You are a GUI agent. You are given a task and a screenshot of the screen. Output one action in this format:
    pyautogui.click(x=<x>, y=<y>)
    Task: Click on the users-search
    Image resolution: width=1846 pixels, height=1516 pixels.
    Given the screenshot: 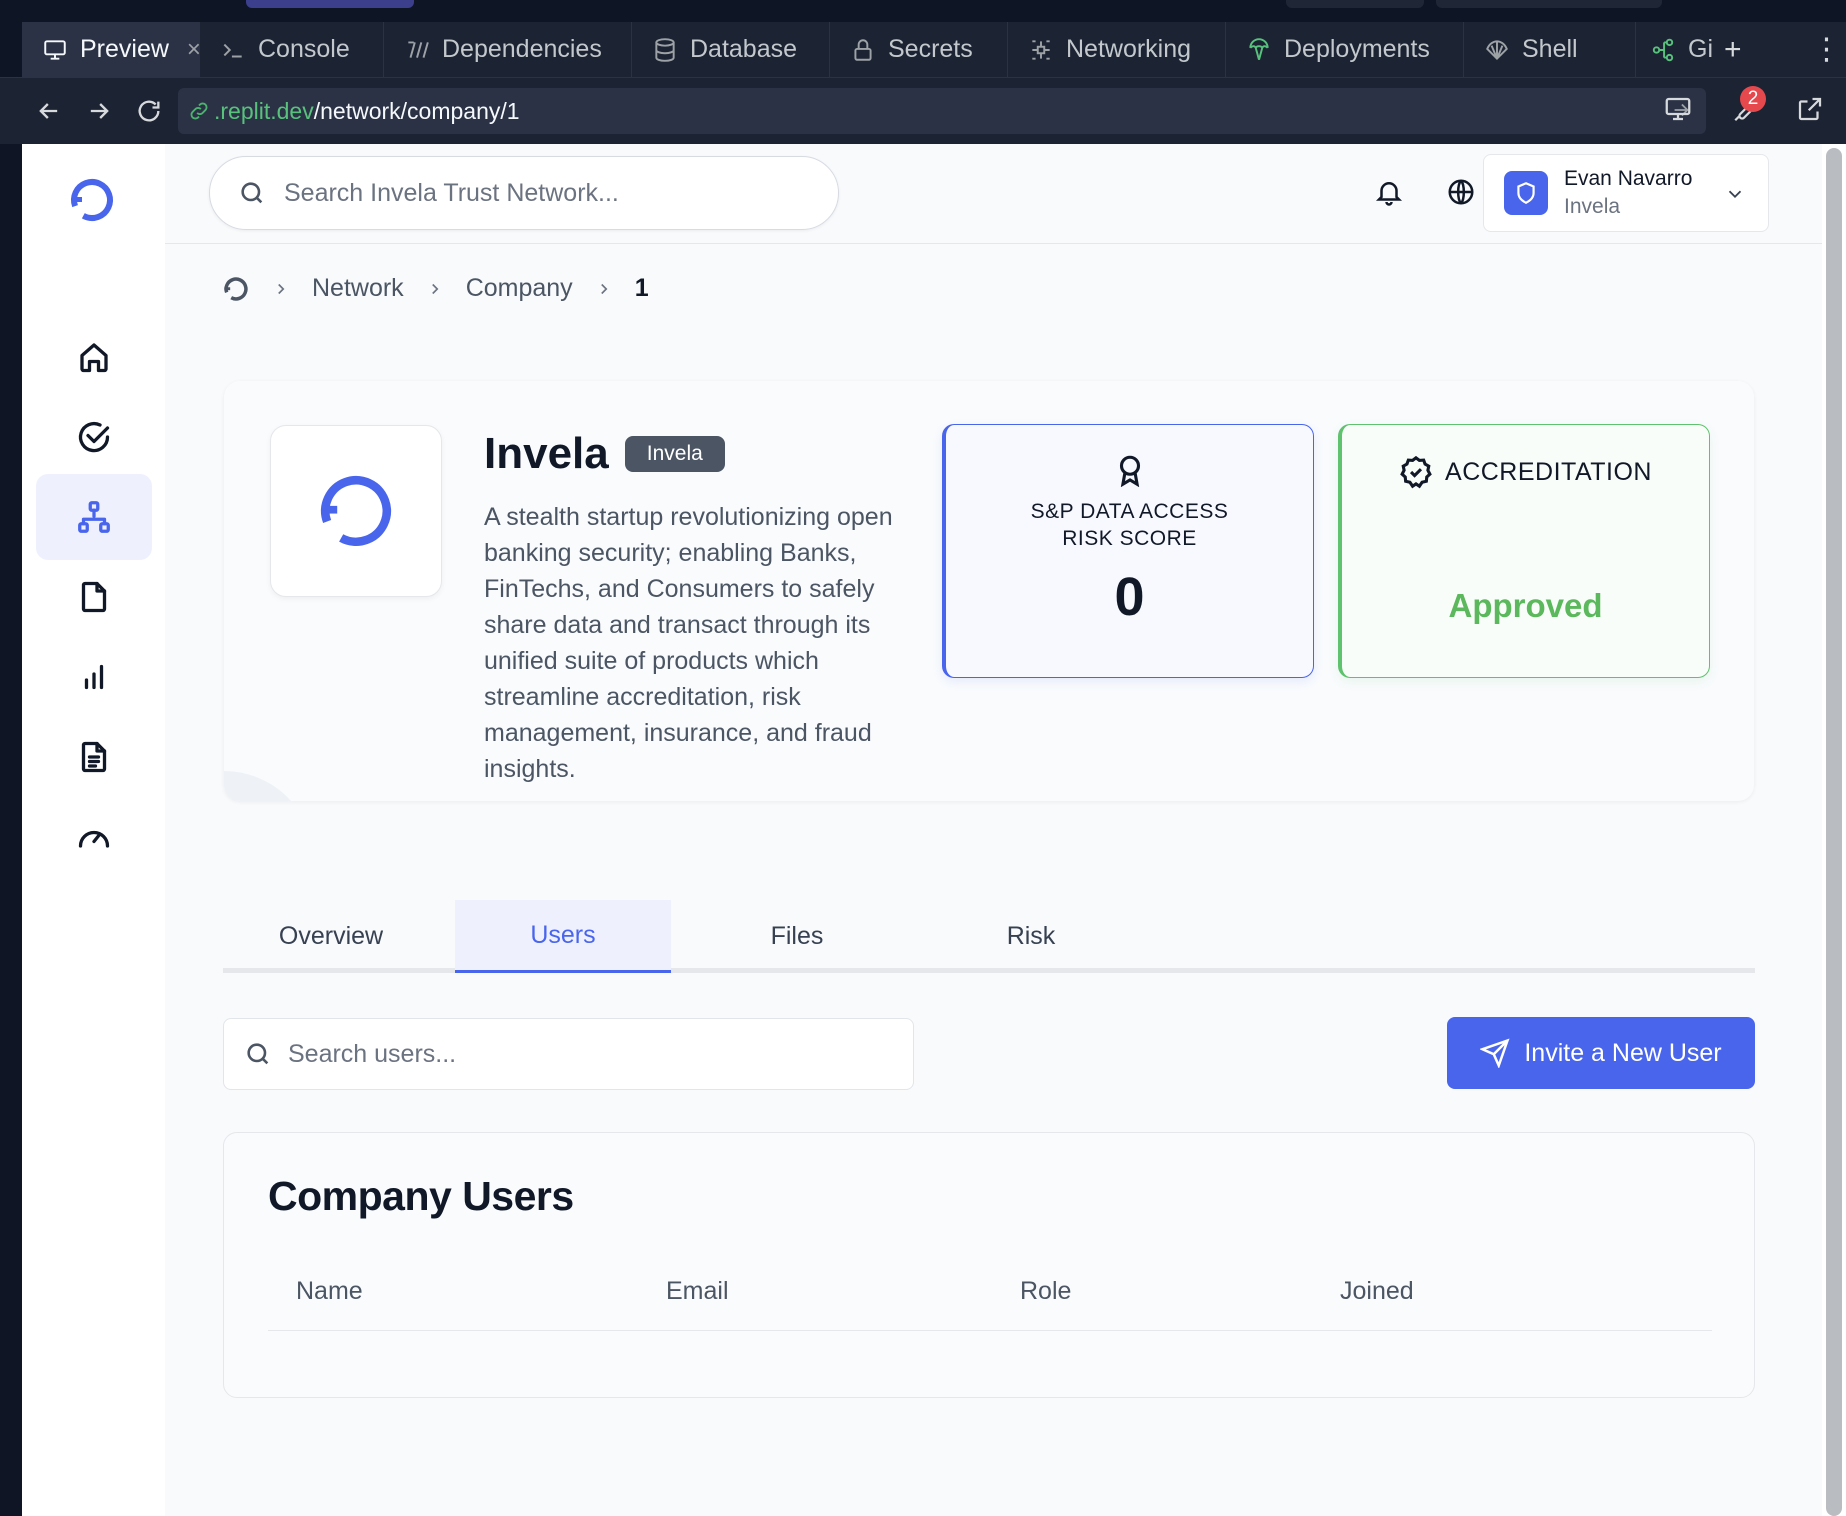 What is the action you would take?
    pyautogui.click(x=568, y=1054)
    